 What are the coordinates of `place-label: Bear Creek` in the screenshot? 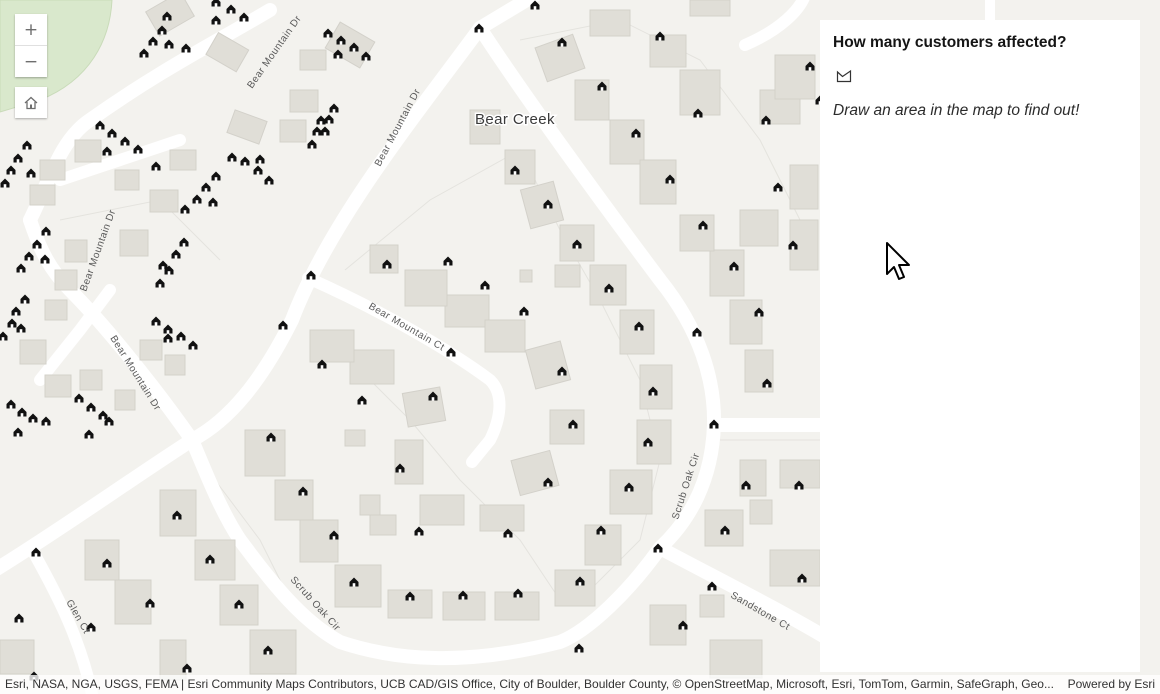 It's located at (515, 119).